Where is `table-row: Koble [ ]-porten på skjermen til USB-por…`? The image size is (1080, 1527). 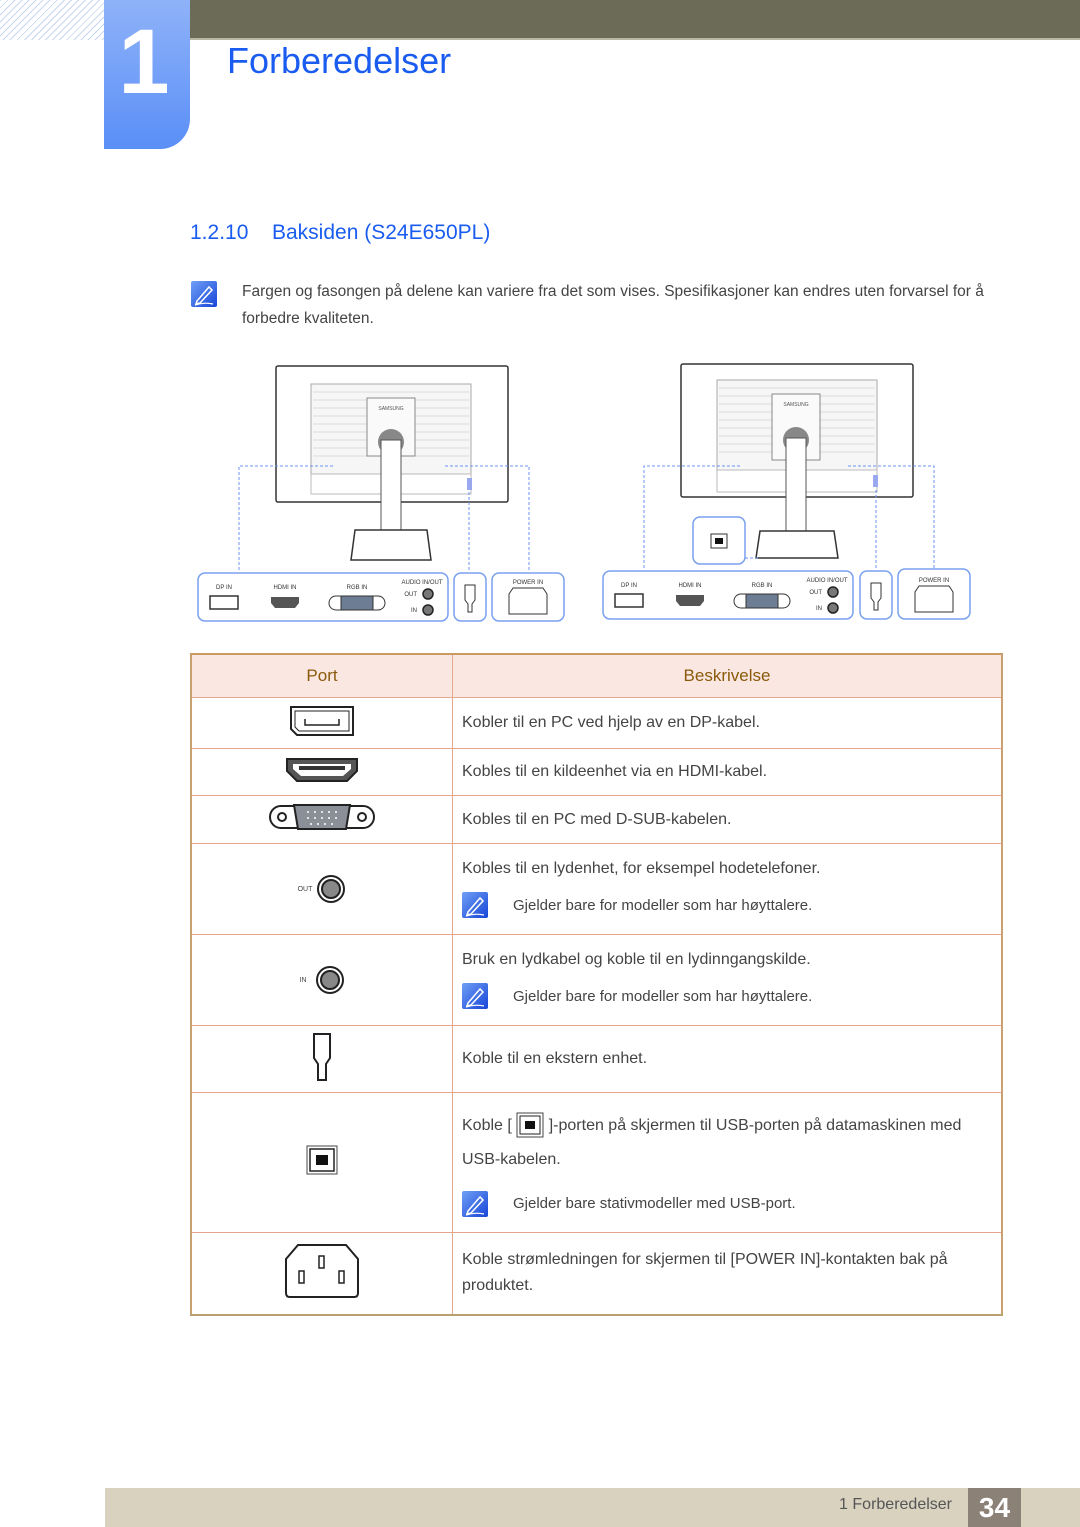 table-row: Koble [ ]-porten på skjermen til USB-por… is located at coordinates (596, 1162).